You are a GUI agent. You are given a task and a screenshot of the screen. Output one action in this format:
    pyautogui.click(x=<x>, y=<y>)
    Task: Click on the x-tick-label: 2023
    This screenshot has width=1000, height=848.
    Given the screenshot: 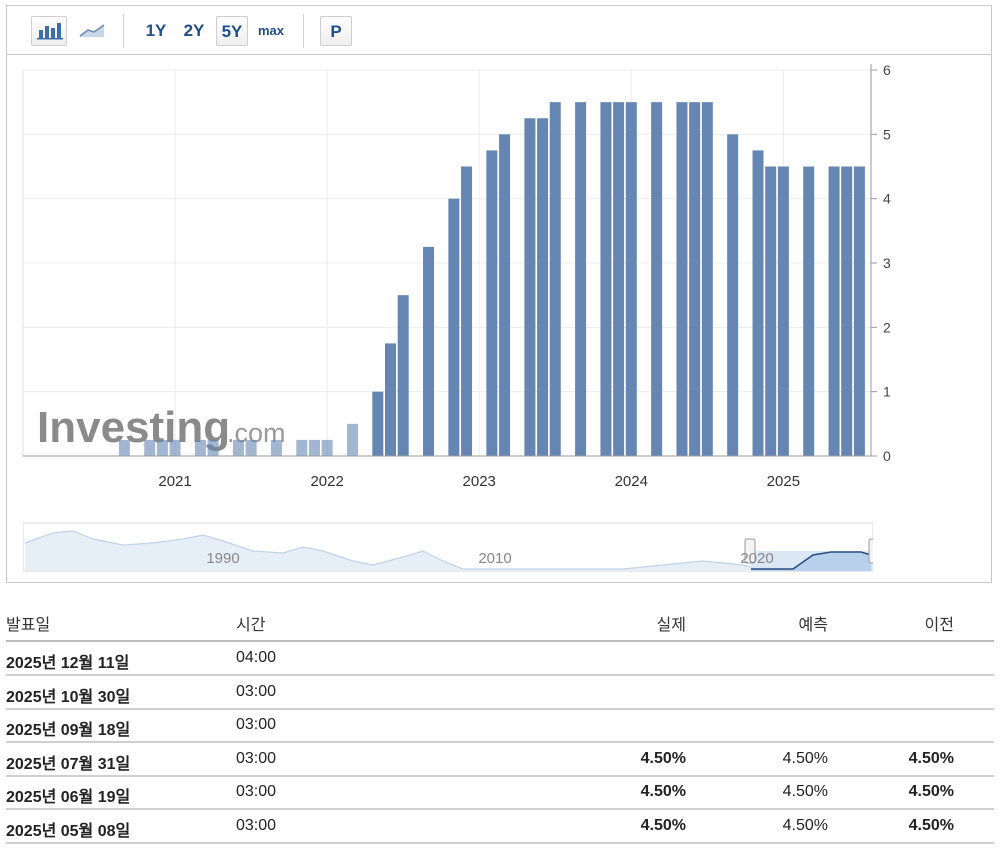 What is the action you would take?
    pyautogui.click(x=479, y=481)
    